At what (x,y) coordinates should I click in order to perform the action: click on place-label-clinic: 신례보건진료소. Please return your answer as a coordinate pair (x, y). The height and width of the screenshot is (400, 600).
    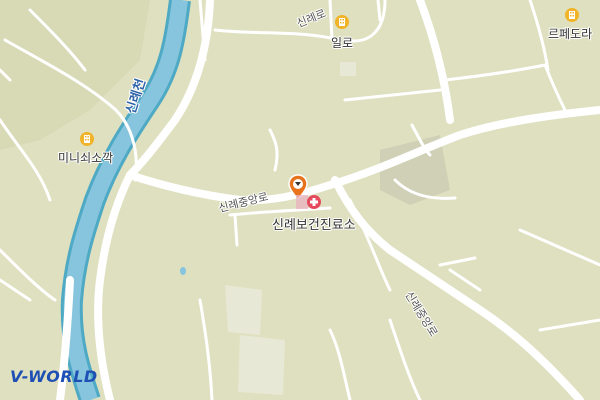
    Looking at the image, I should click on (314, 223).